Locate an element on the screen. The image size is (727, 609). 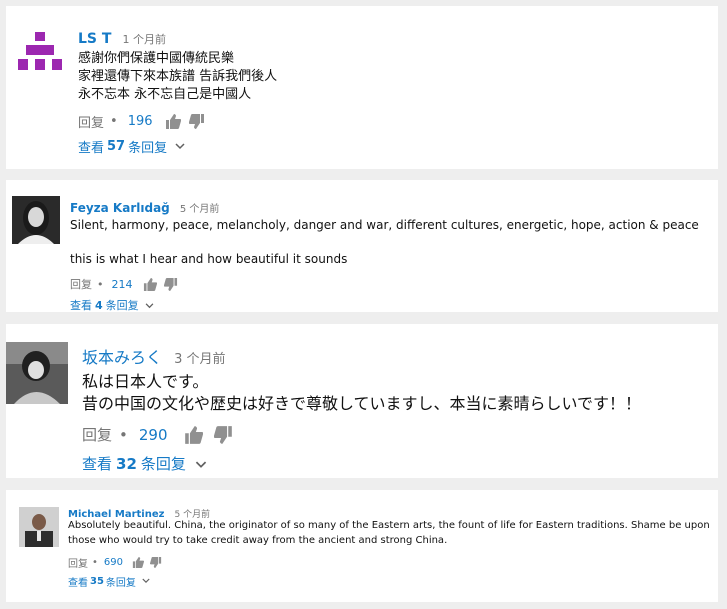
view-replies-link: 查看 57 条回复 is located at coordinates (131, 146).